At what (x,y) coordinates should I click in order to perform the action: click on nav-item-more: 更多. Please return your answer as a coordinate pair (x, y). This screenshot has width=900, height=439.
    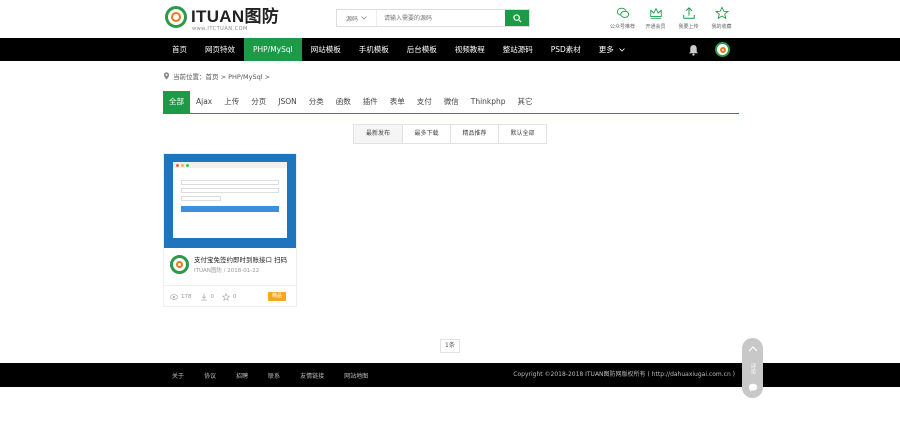
    Looking at the image, I should click on (612, 49).